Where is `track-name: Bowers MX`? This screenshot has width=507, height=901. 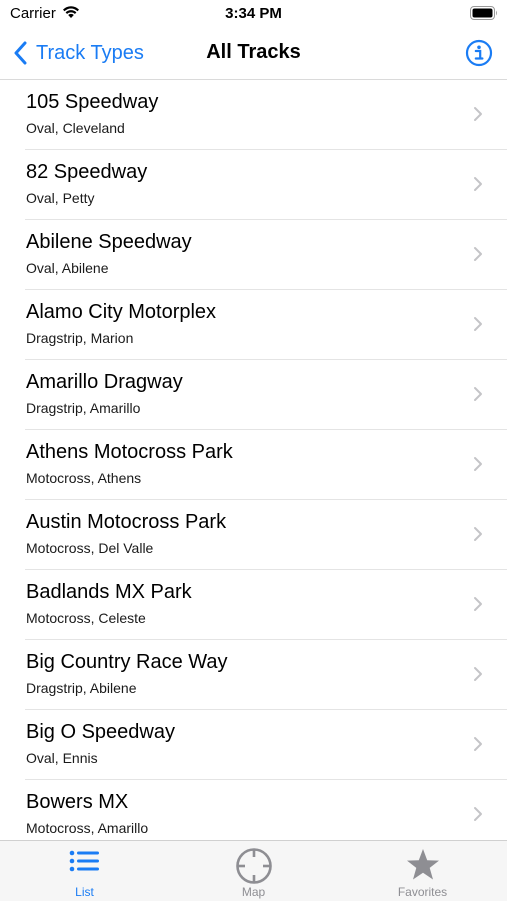
track-name: Bowers MX is located at coordinates (77, 802).